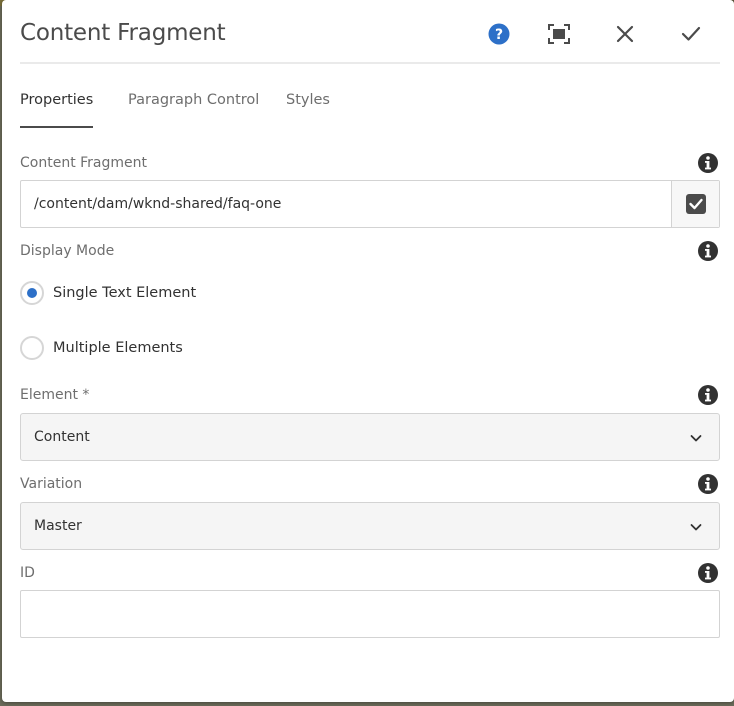 The image size is (734, 706). I want to click on id-input, so click(370, 614).